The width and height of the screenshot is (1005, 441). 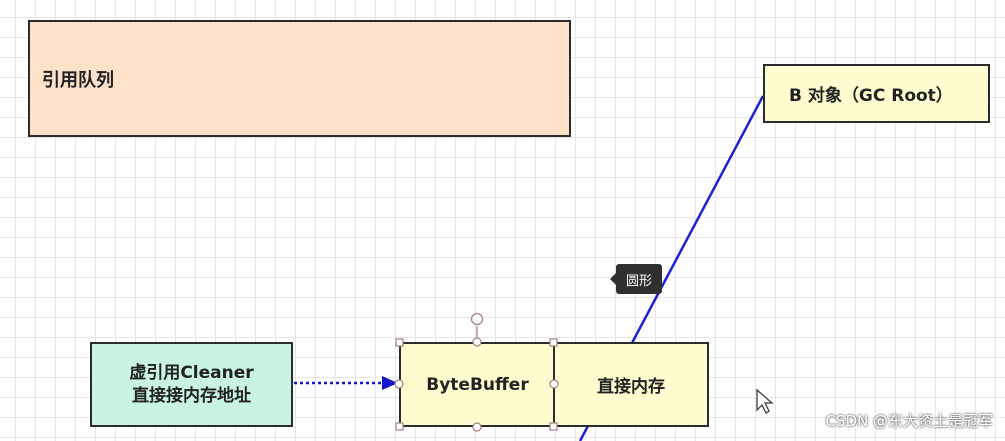 I want to click on watermark: CSDN @东大资土是冠军, so click(x=909, y=420).